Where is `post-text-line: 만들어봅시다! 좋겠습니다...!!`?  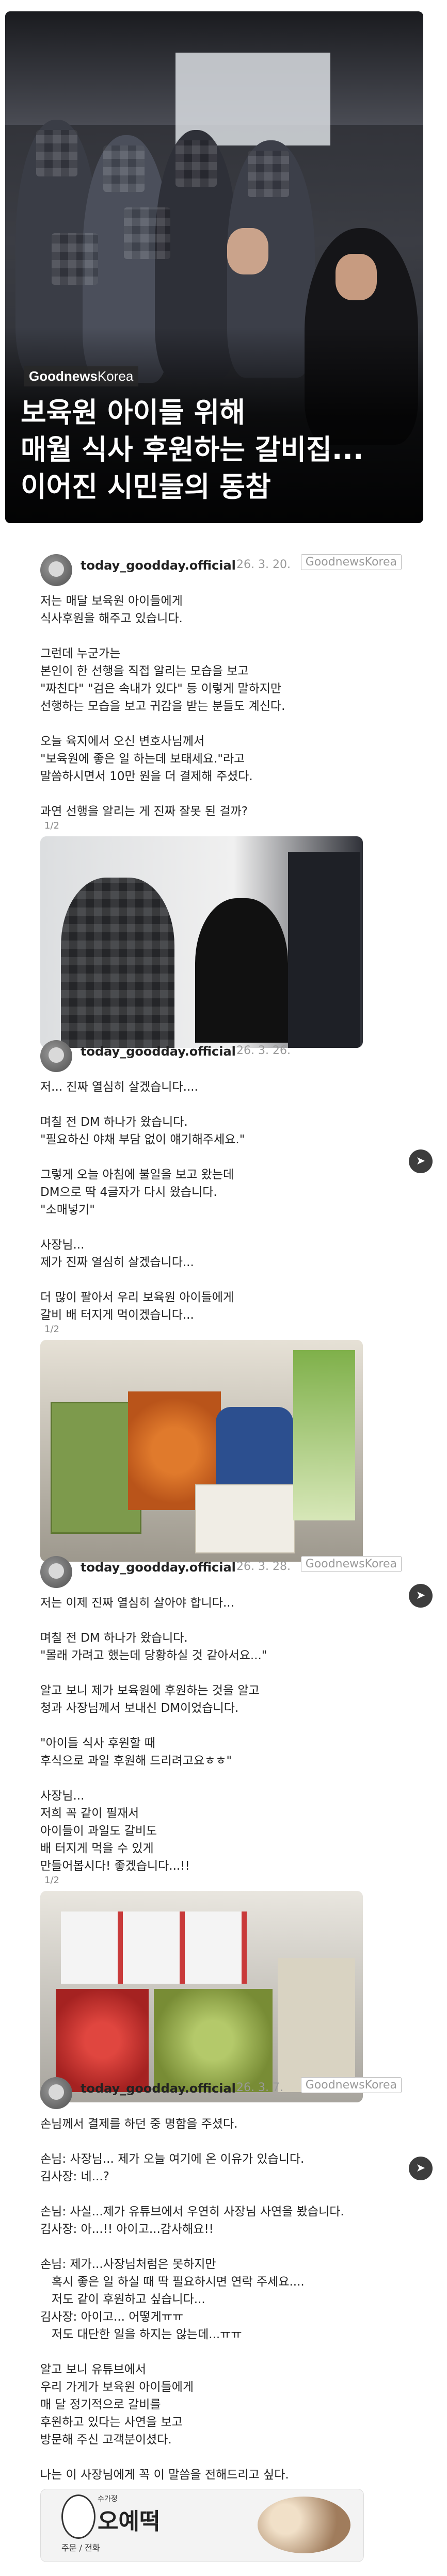
post-text-line: 만들어봅시다! 좋겠습니다...!! is located at coordinates (115, 1866).